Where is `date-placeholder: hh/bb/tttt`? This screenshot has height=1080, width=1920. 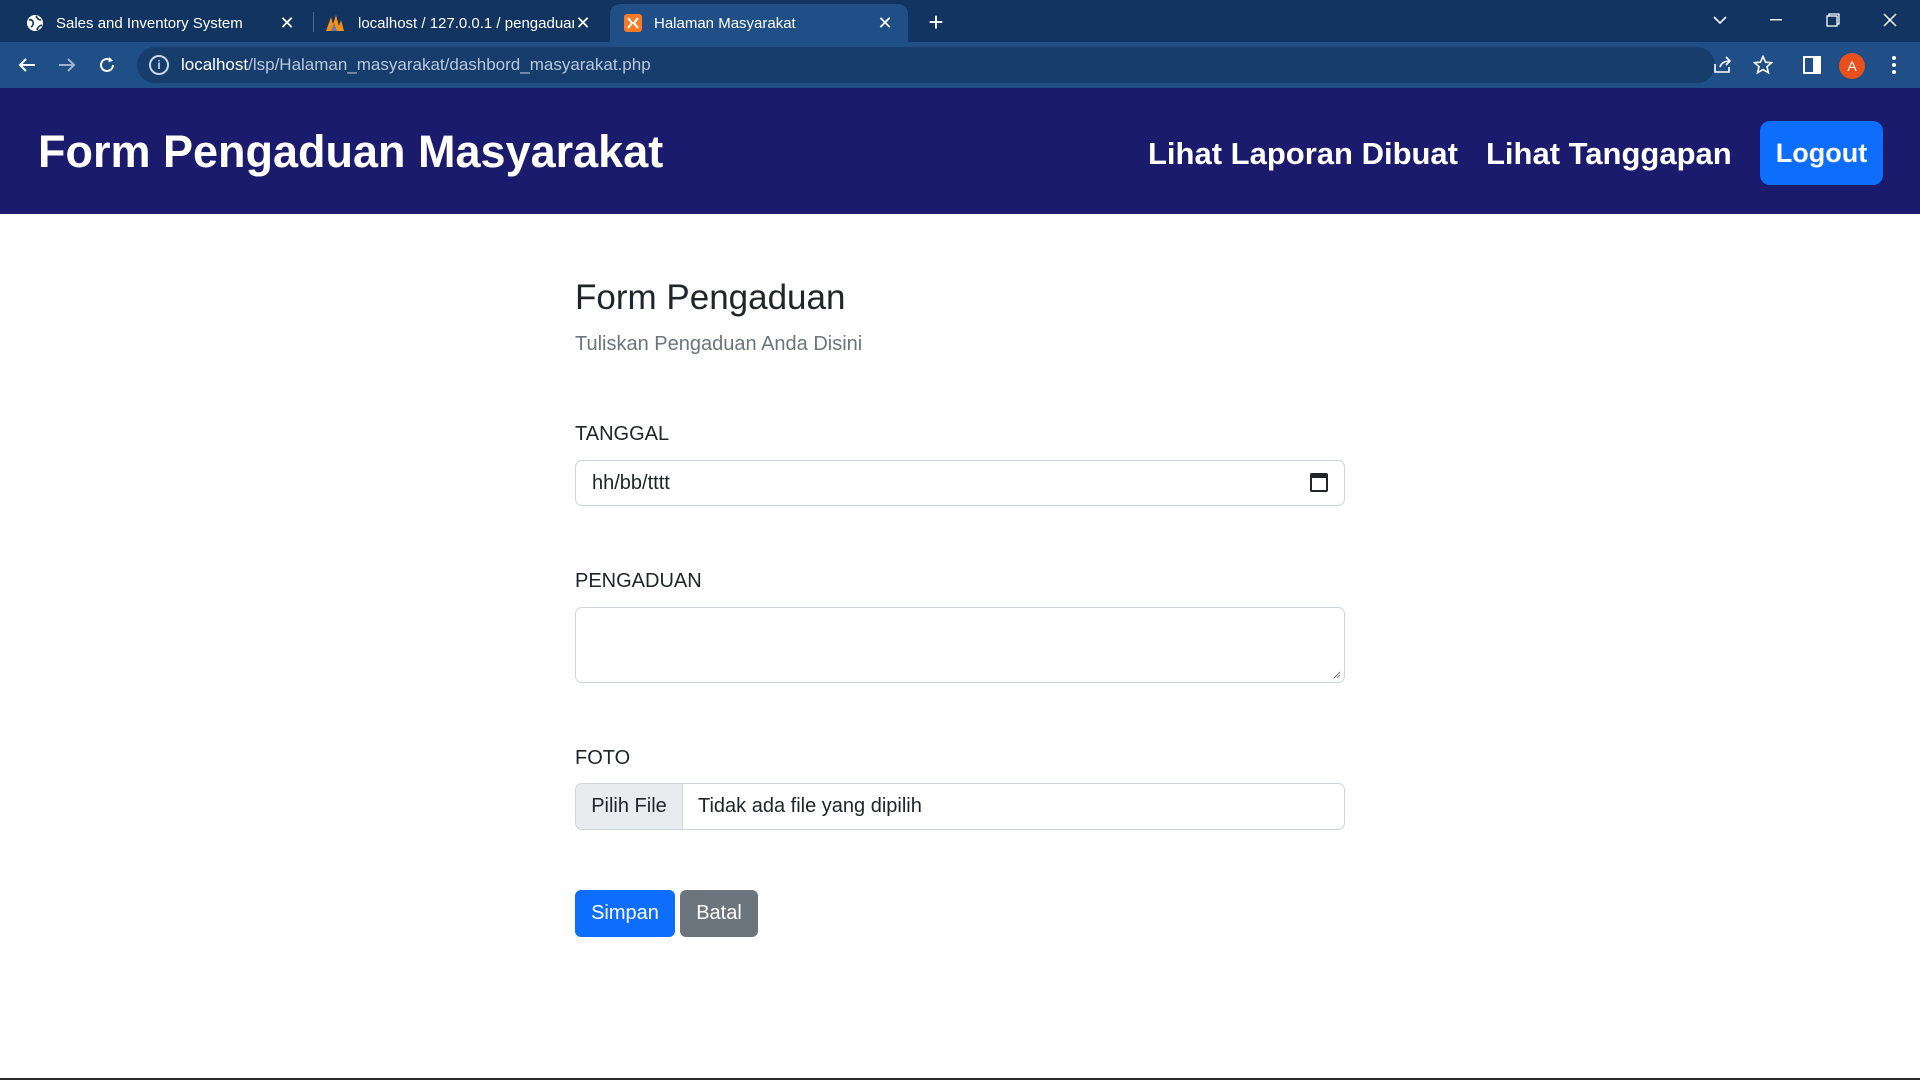
date-placeholder: hh/bb/tttt is located at coordinates (631, 482).